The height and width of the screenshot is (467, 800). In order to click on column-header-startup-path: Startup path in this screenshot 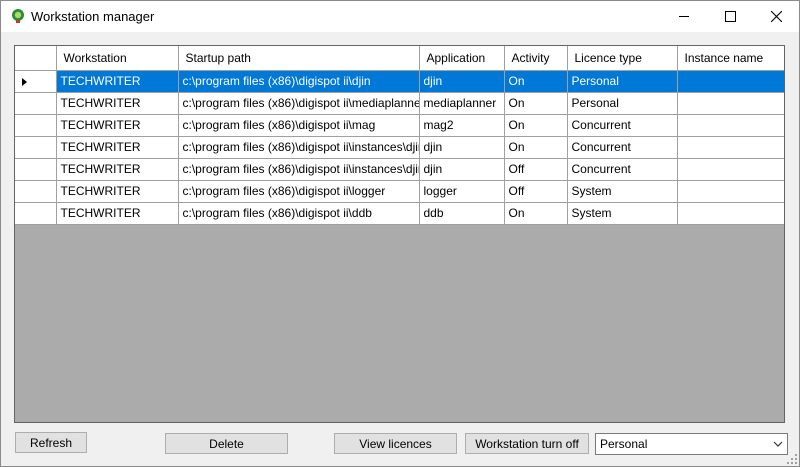, I will do `click(299, 58)`.